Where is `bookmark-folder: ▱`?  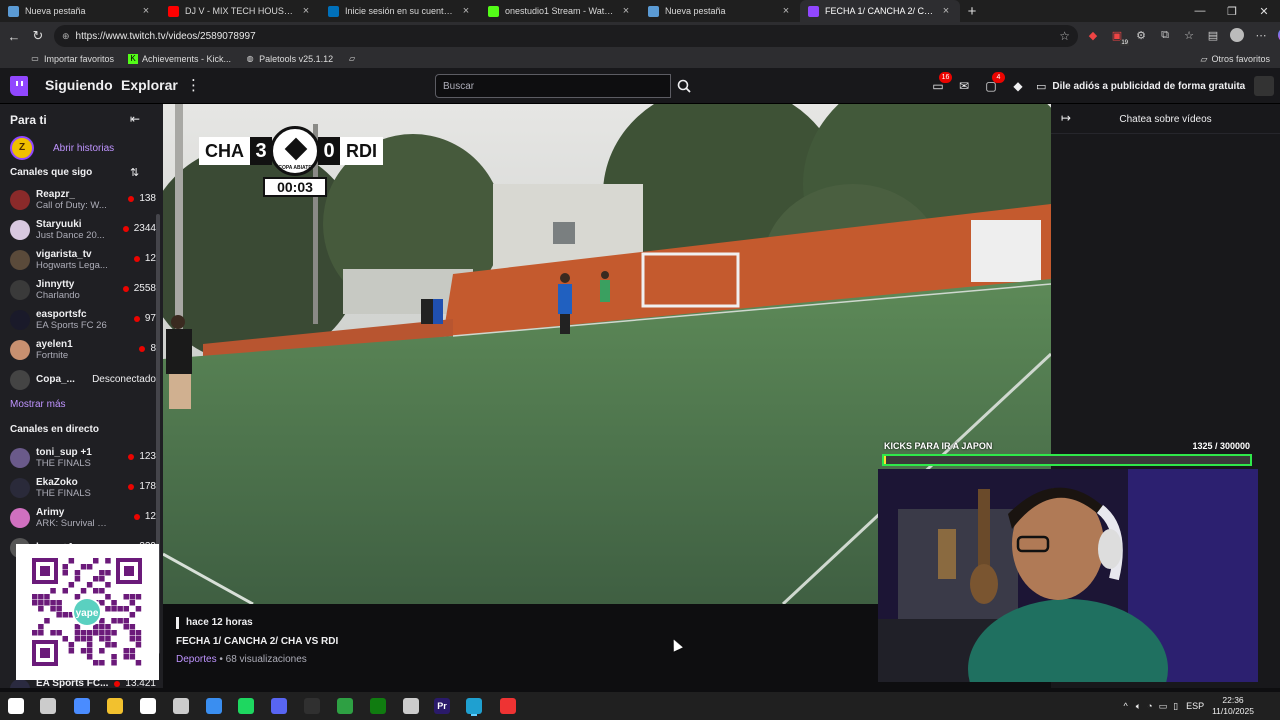
bookmark-folder: ▱ is located at coordinates (354, 59).